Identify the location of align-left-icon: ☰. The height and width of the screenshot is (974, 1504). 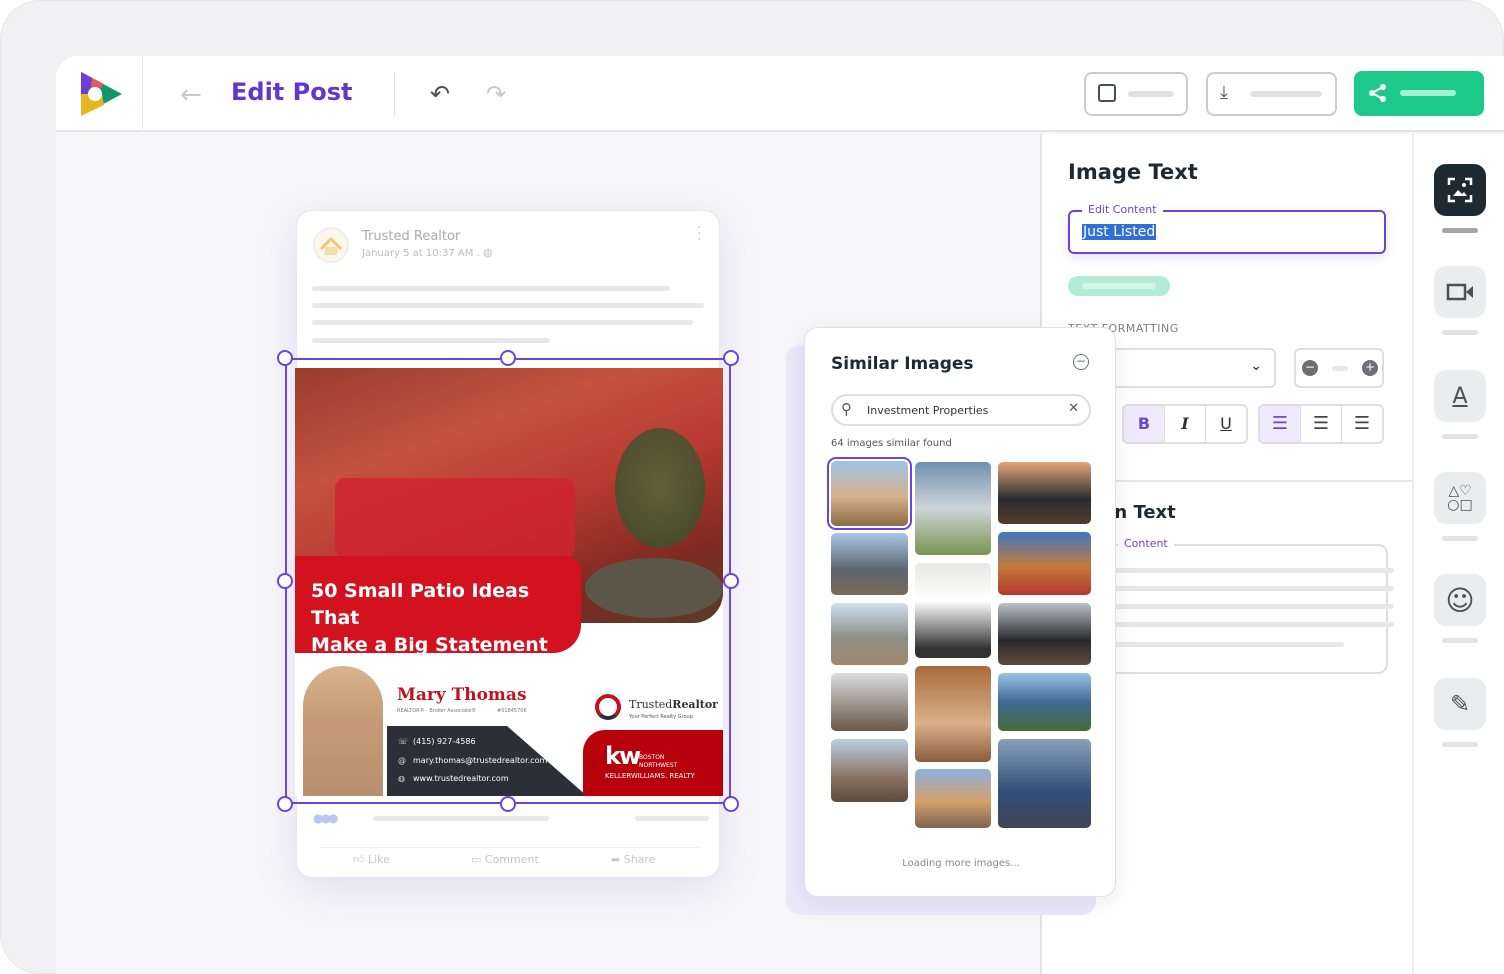
(1280, 424).